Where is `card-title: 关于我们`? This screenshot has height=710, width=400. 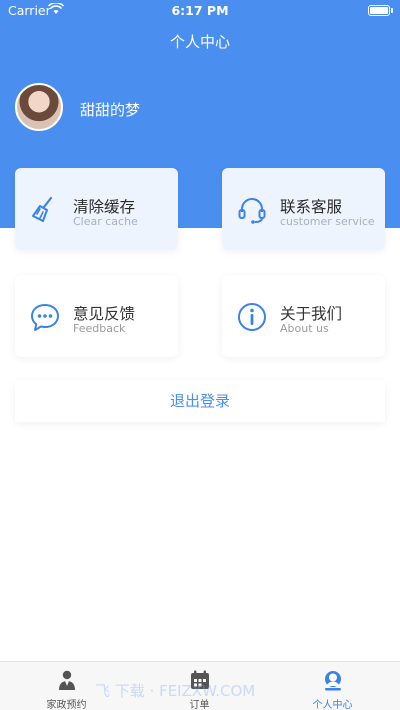 card-title: 关于我们 is located at coordinates (311, 314).